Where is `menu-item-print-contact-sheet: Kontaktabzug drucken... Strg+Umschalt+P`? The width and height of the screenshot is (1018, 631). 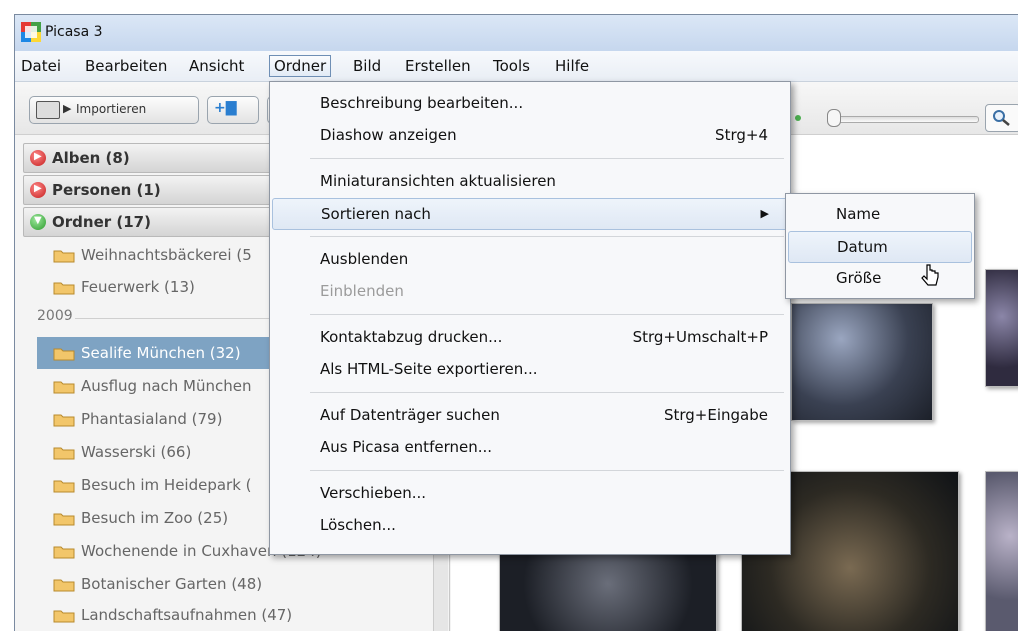
menu-item-print-contact-sheet: Kontaktabzug drucken... Strg+Umschalt+P is located at coordinates (529, 337).